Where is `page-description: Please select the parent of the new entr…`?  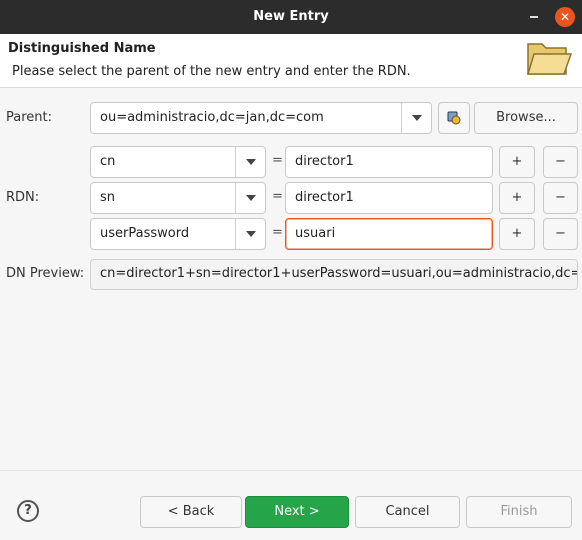 page-description: Please select the parent of the new entr… is located at coordinates (211, 71).